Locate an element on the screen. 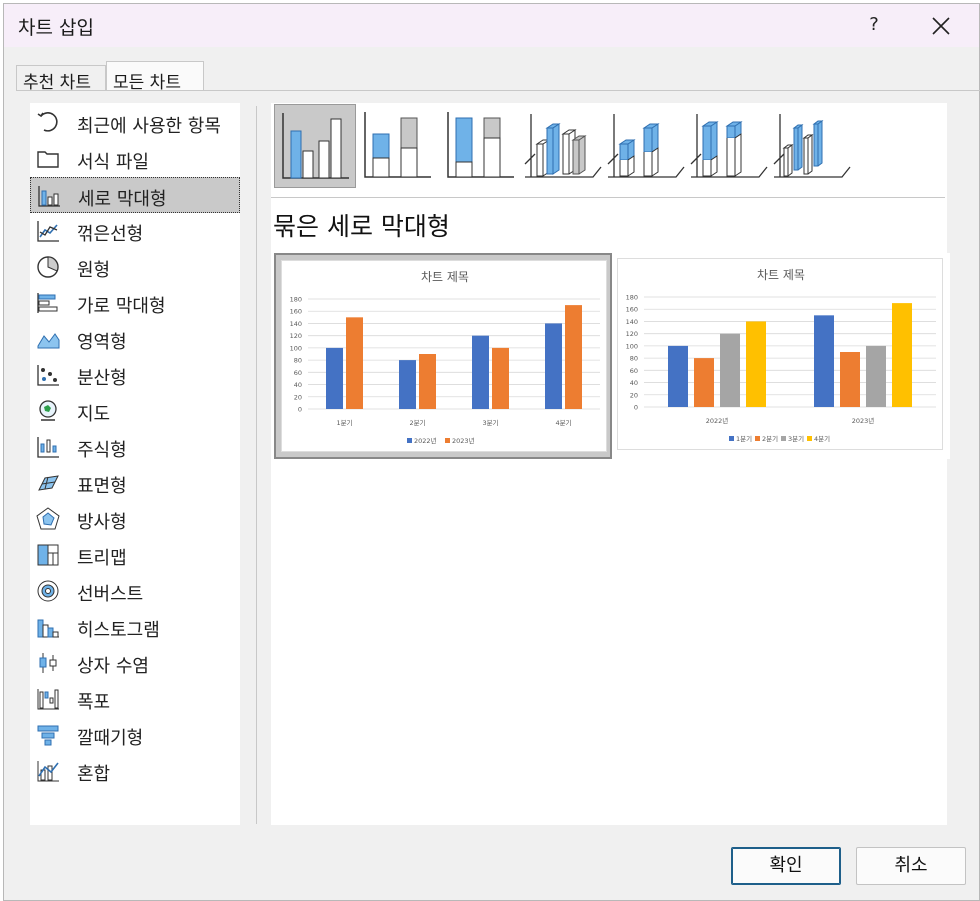  waterfall-icon is located at coordinates (48, 699).